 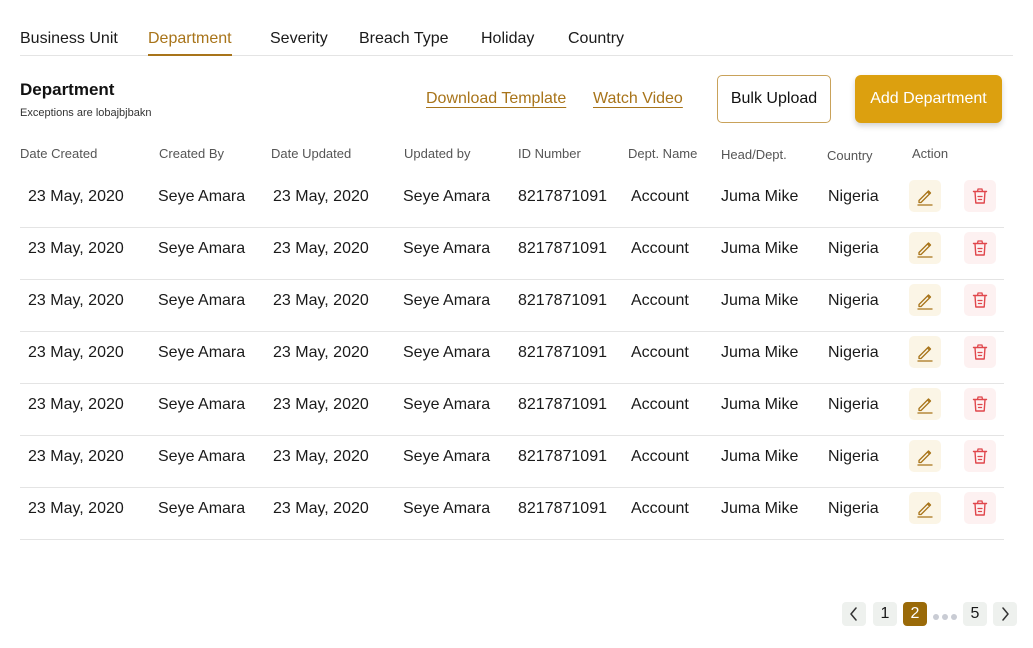 What do you see at coordinates (299, 43) in the screenshot?
I see `tab-severity: Severity` at bounding box center [299, 43].